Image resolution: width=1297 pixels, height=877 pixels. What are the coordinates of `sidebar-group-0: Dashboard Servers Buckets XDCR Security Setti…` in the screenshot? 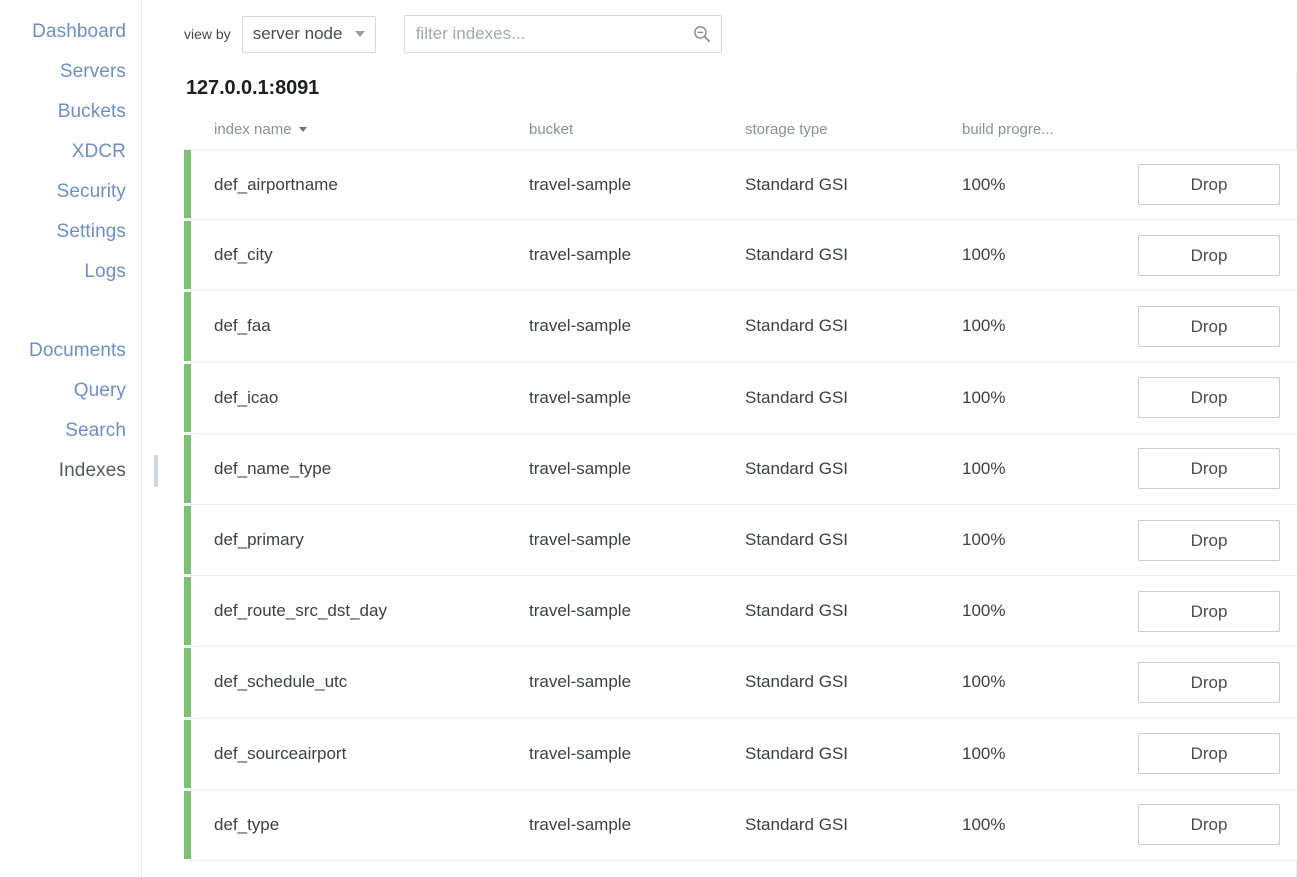 It's located at (71, 152).